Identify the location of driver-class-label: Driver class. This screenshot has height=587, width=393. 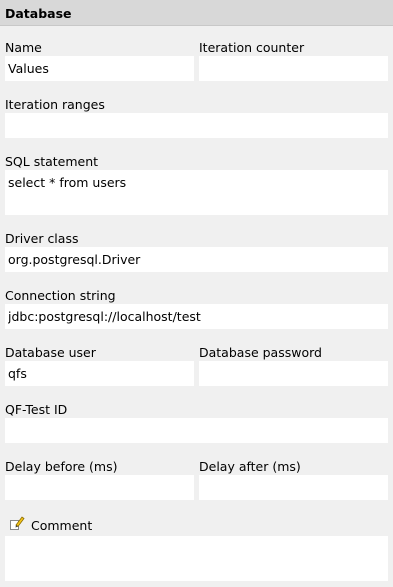
(42, 238).